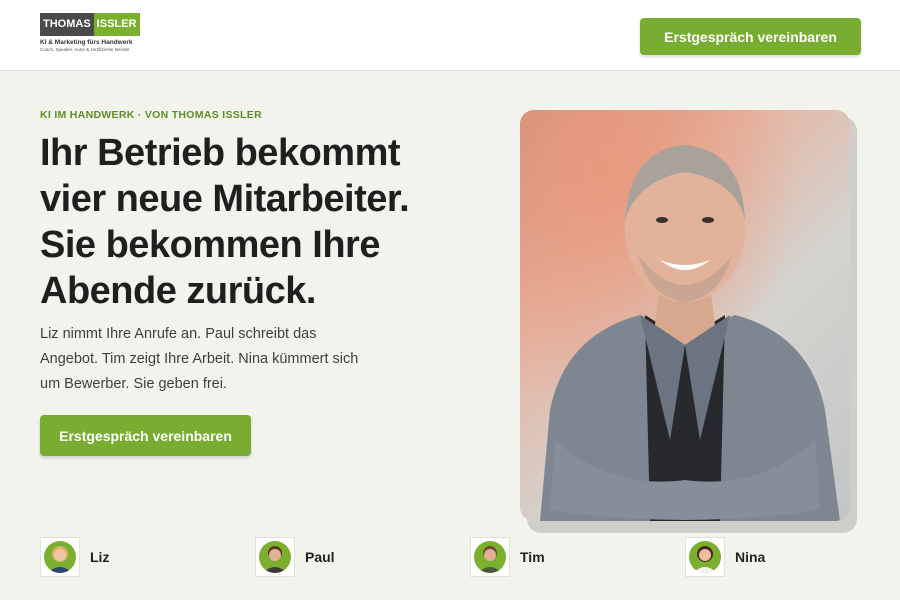 This screenshot has height=600, width=900. What do you see at coordinates (532, 557) in the screenshot?
I see `team-member-name: Tim` at bounding box center [532, 557].